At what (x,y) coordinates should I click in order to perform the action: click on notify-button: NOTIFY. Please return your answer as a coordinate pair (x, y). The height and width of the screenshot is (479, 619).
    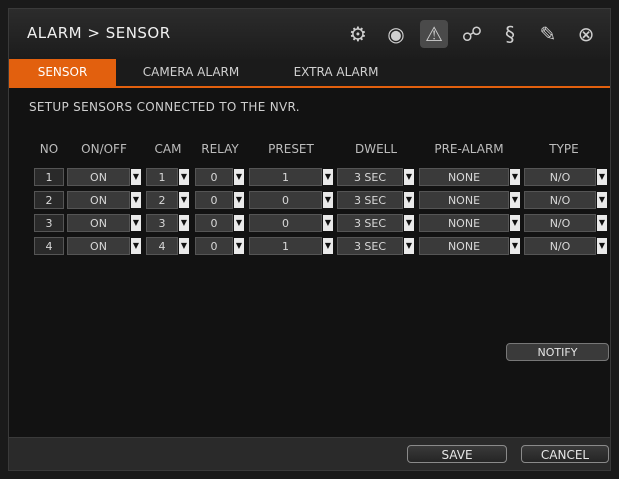
    Looking at the image, I should click on (557, 352).